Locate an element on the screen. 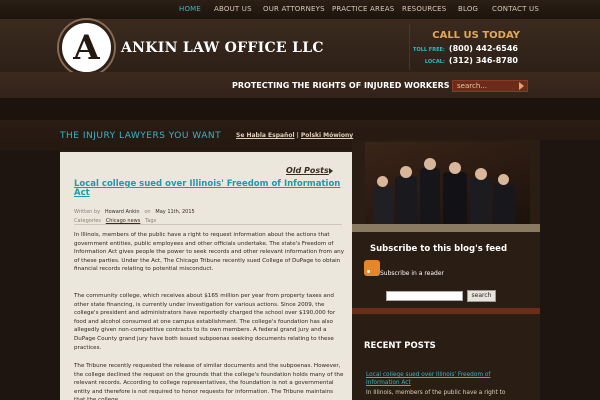  arrow-right-icon is located at coordinates (331, 171).